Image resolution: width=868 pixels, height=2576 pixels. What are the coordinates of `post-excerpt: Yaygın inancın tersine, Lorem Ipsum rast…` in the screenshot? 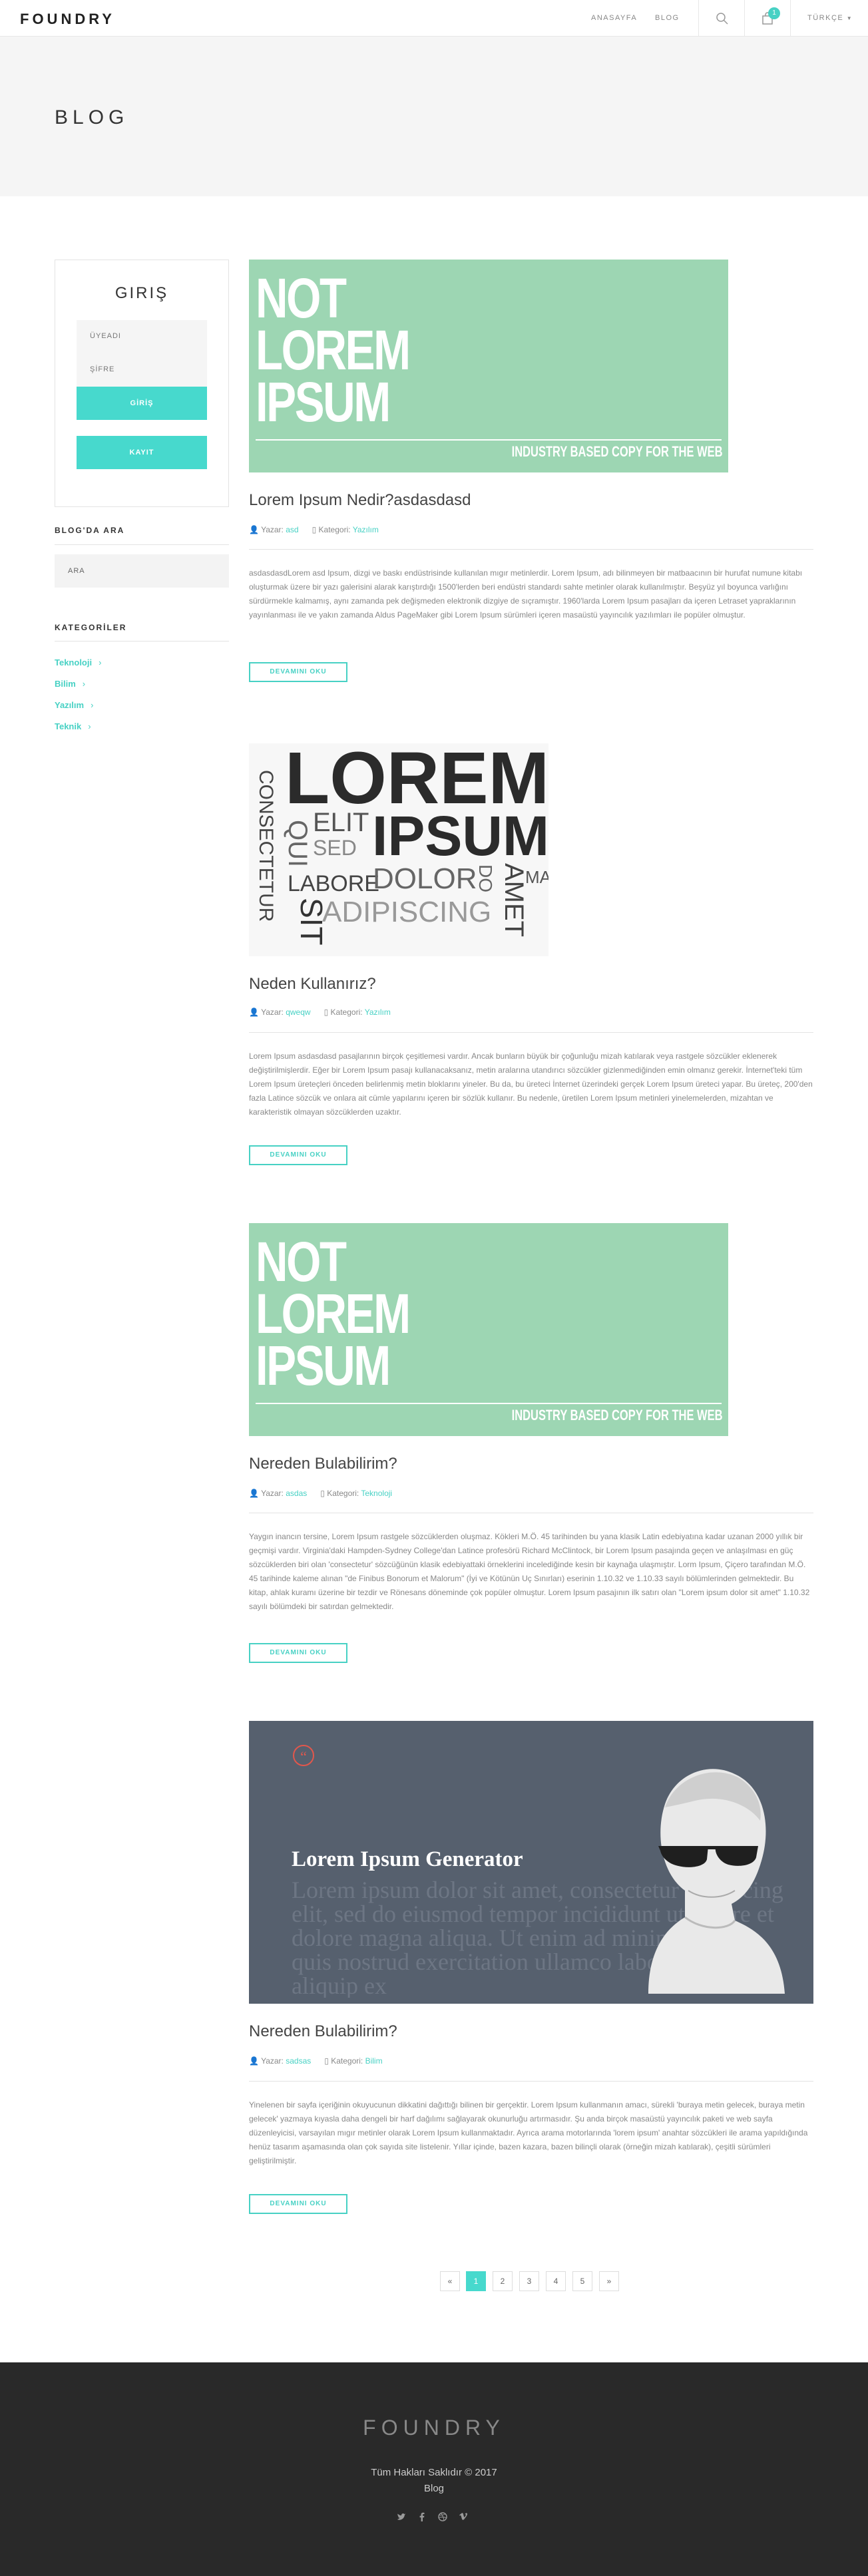 It's located at (529, 1571).